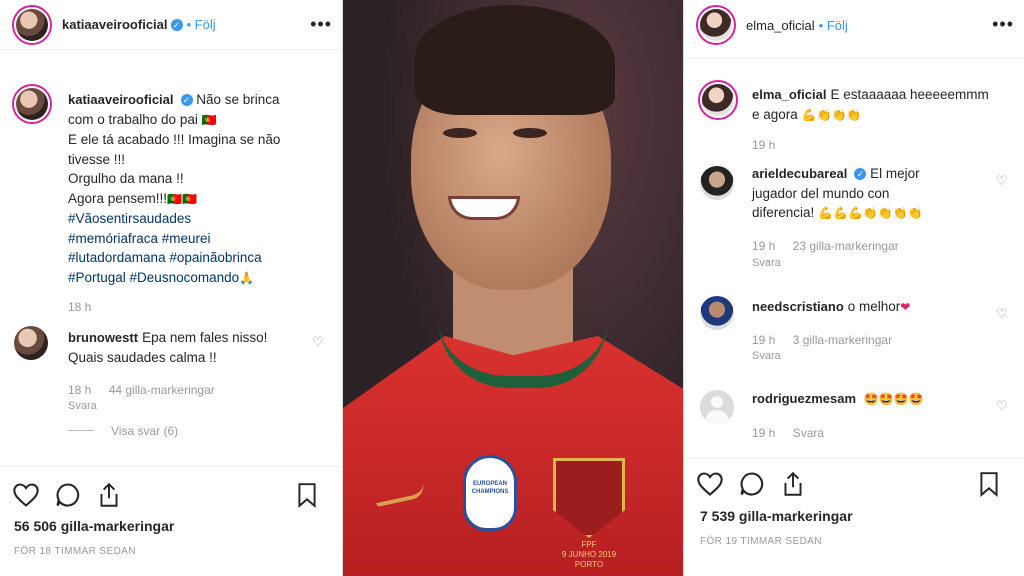 The height and width of the screenshot is (576, 1024). I want to click on comment-meta: 19 h Svara, so click(795, 433).